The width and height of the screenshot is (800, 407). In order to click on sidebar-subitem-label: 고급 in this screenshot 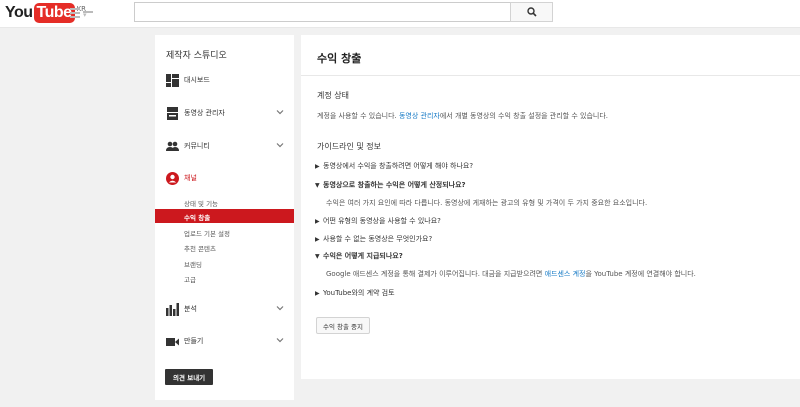, I will do `click(190, 280)`.